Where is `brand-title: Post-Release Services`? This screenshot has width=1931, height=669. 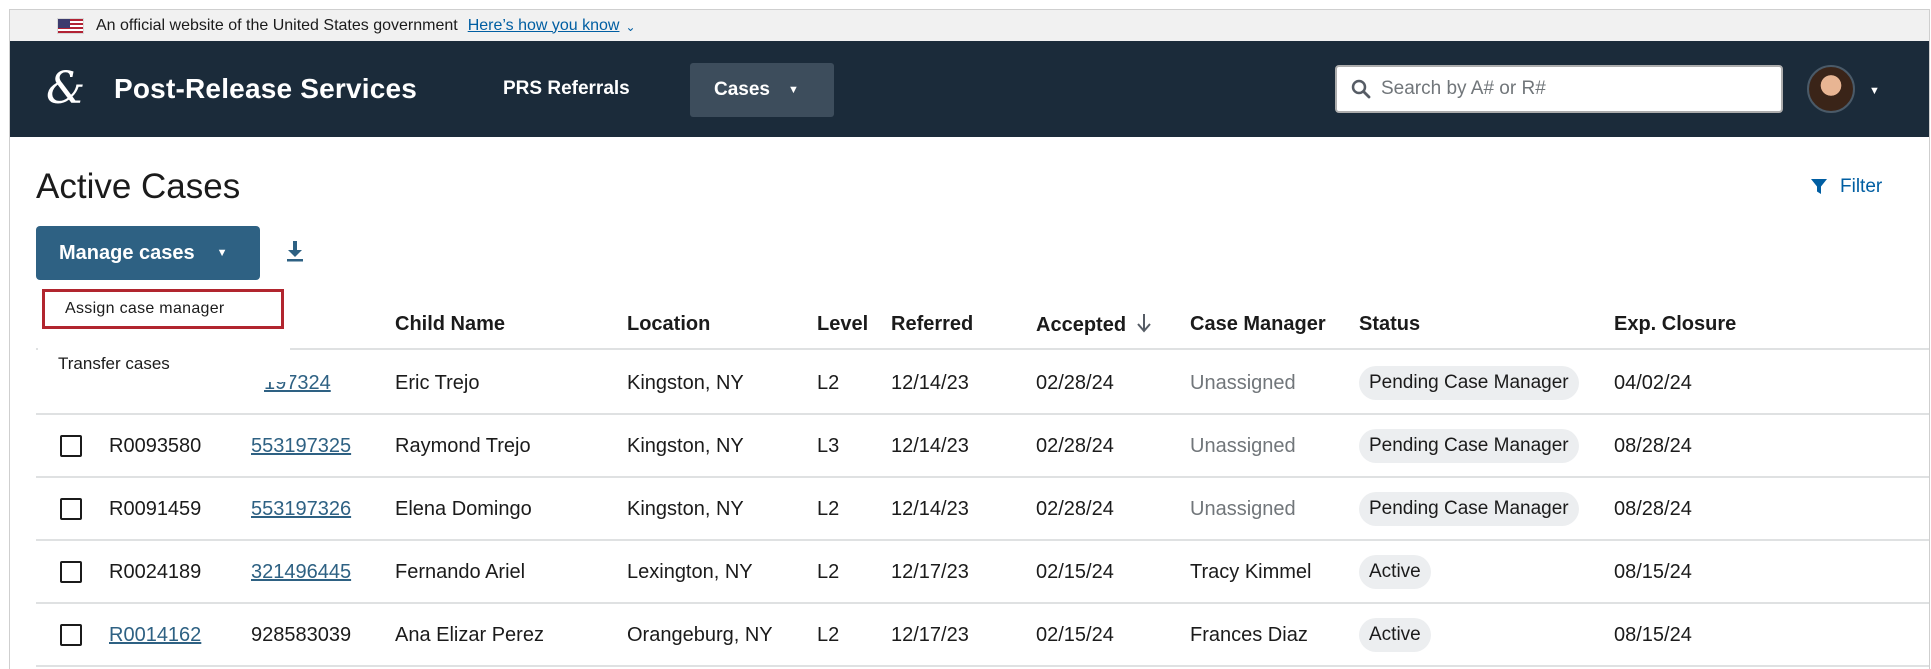
brand-title: Post-Release Services is located at coordinates (265, 89).